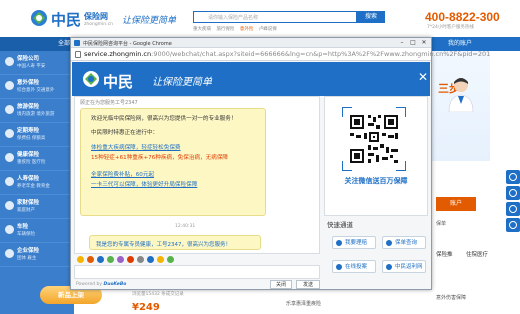 Image resolution: width=520 pixels, height=314 pixels. What do you see at coordinates (28, 251) in the screenshot?
I see `category-title: 企业保险` at bounding box center [28, 251].